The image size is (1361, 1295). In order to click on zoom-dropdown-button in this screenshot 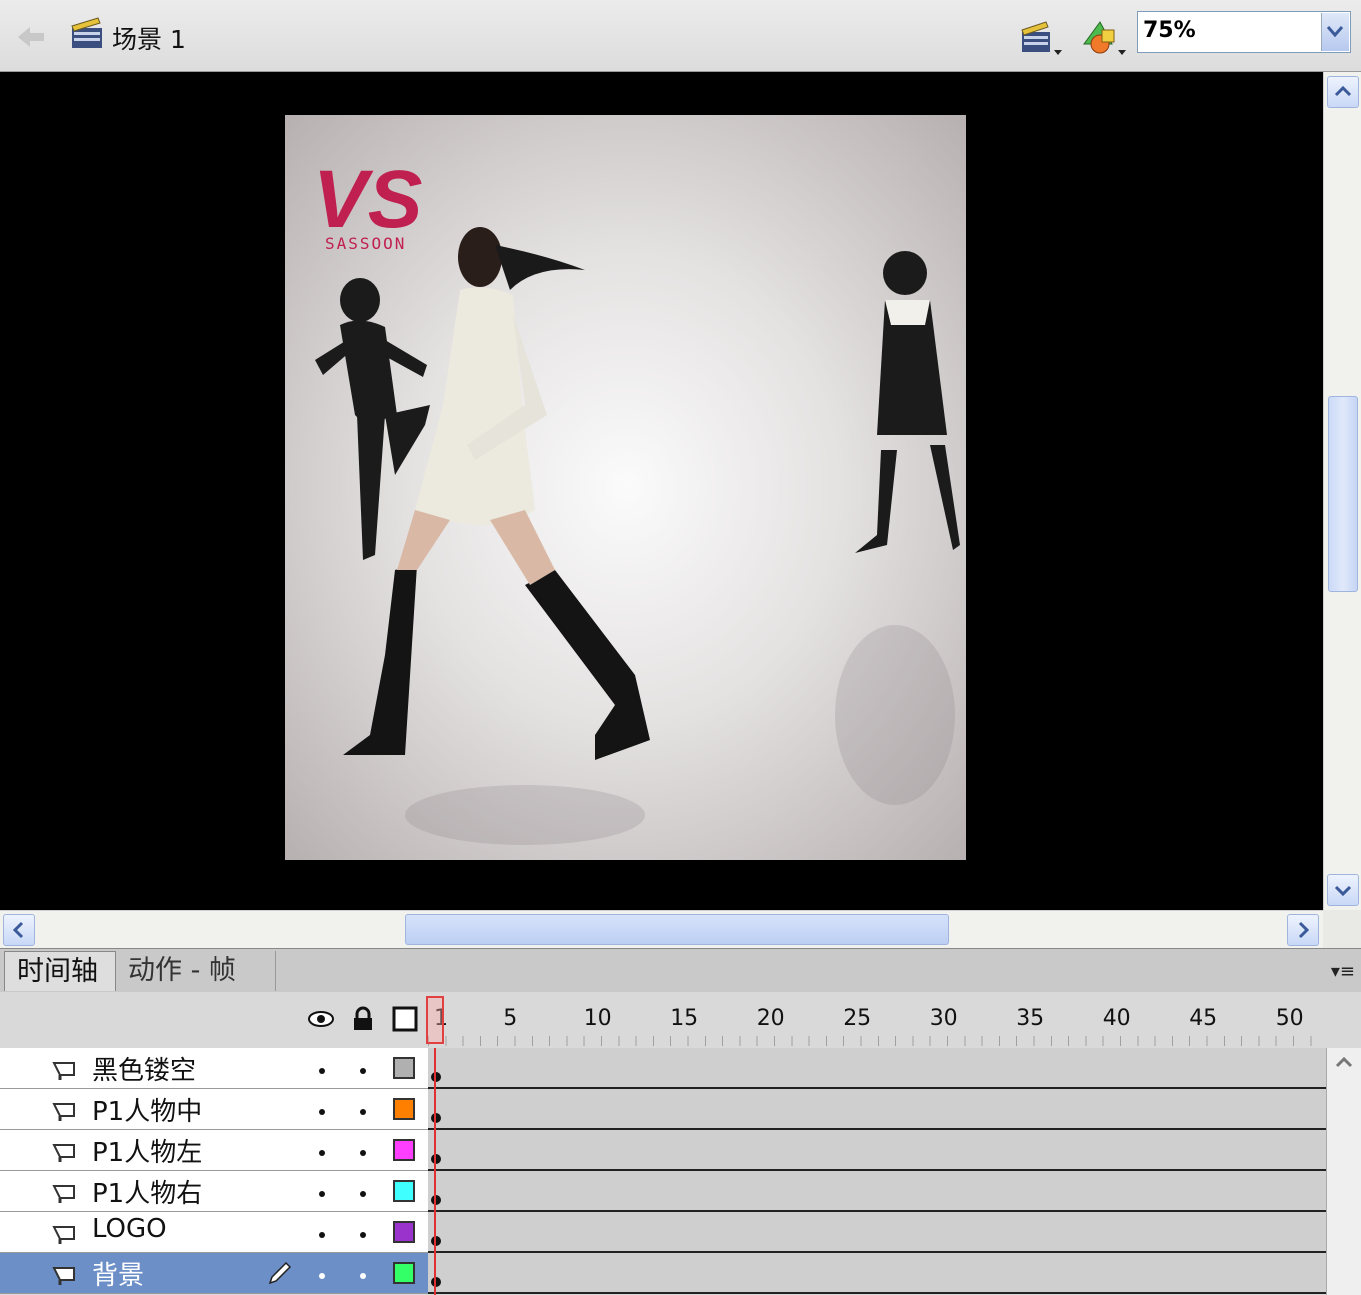, I will do `click(1335, 32)`.